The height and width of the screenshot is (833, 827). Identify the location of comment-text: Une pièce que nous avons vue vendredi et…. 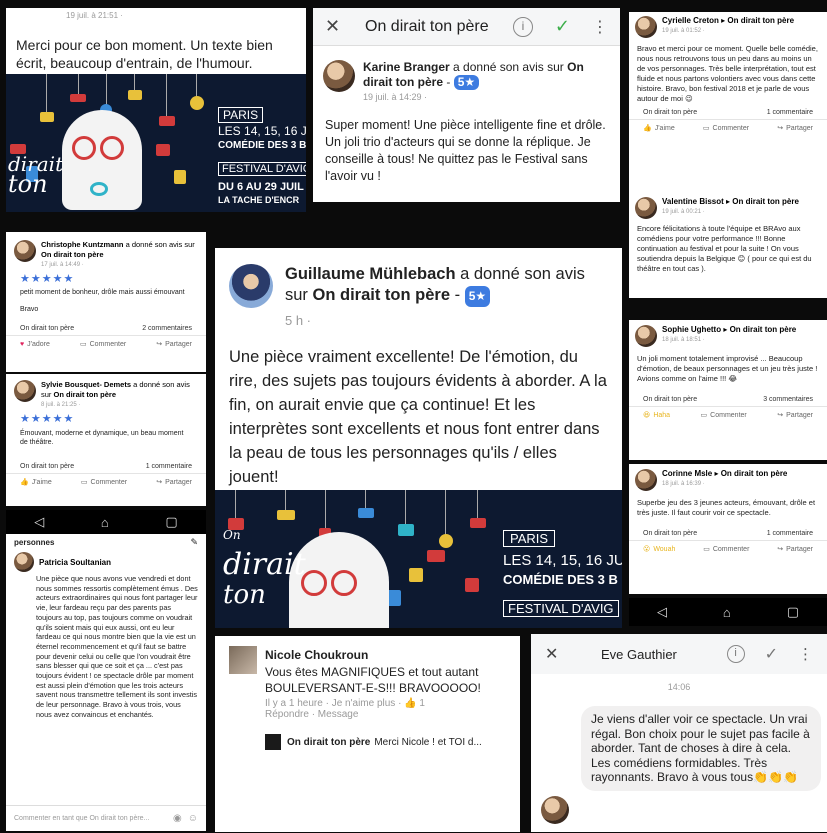
(117, 646).